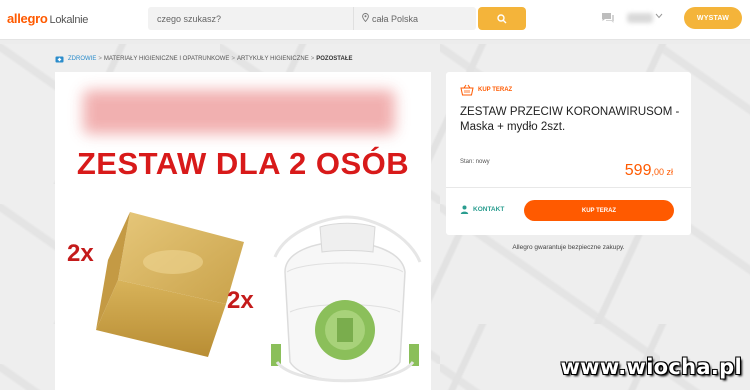  What do you see at coordinates (608, 18) in the screenshot?
I see `chat-icon` at bounding box center [608, 18].